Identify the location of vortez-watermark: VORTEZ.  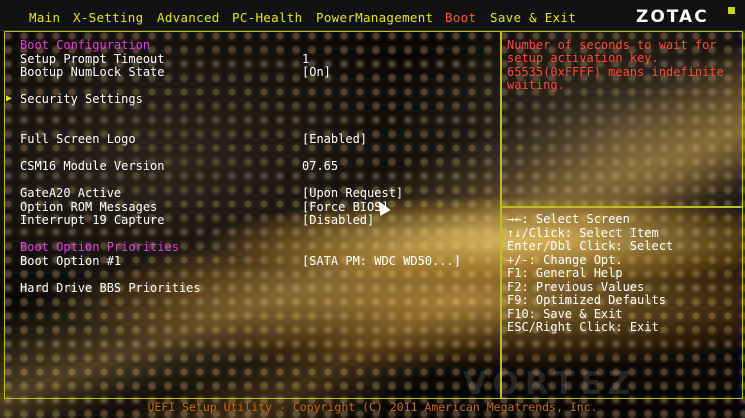
(550, 384).